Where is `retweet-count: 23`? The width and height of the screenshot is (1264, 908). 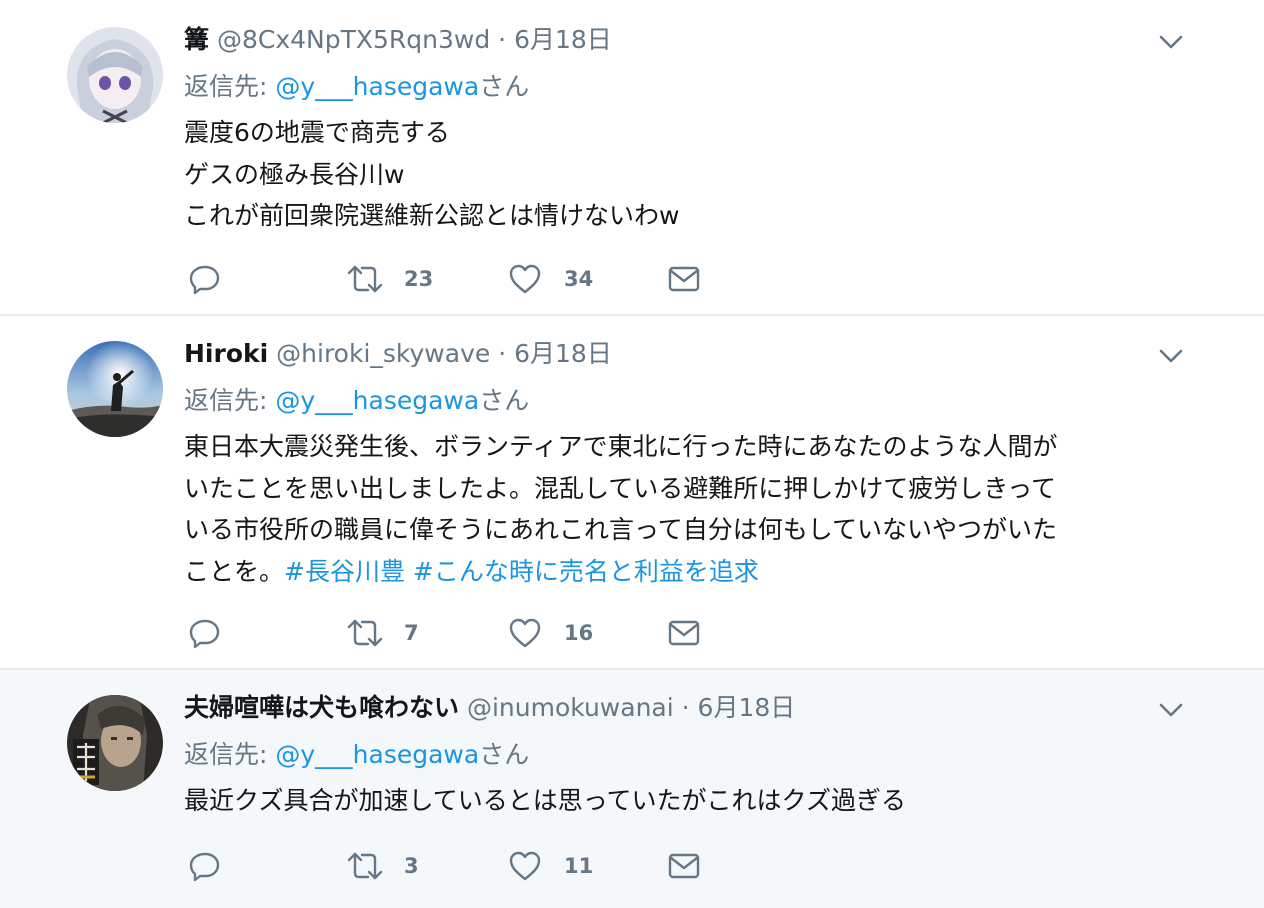 retweet-count: 23 is located at coordinates (419, 279).